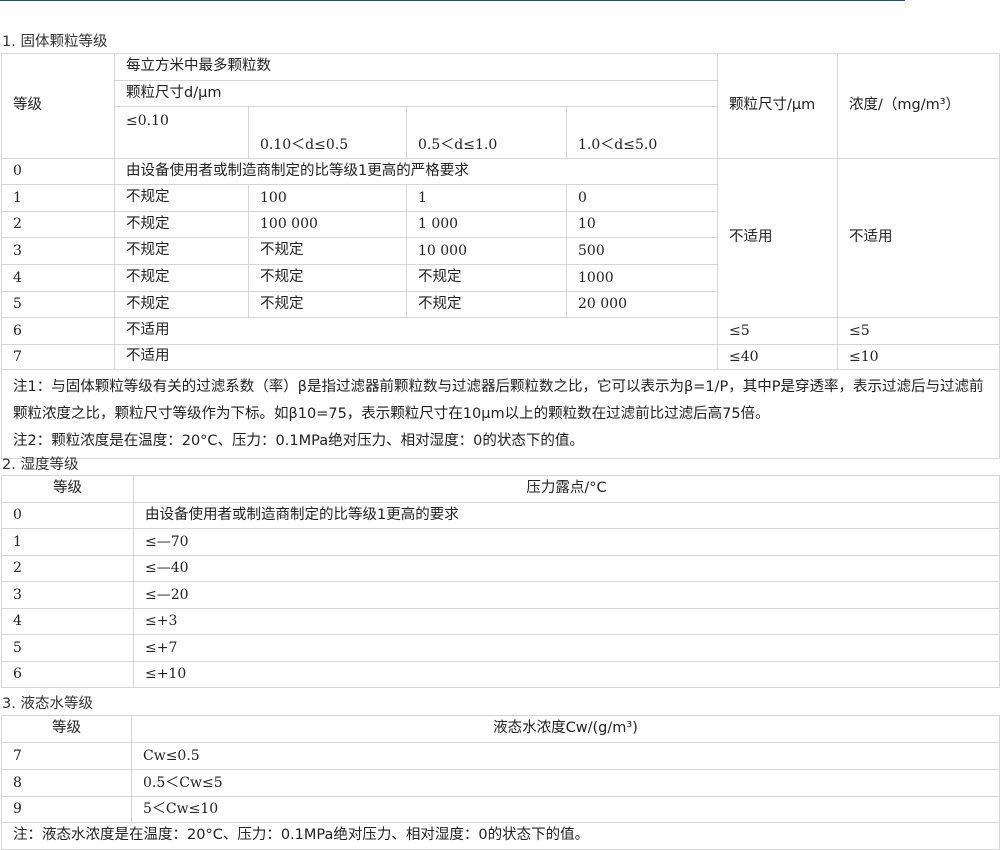 The height and width of the screenshot is (850, 1001). Describe the element at coordinates (486, 198) in the screenshot. I see `row-cell: 1` at that location.